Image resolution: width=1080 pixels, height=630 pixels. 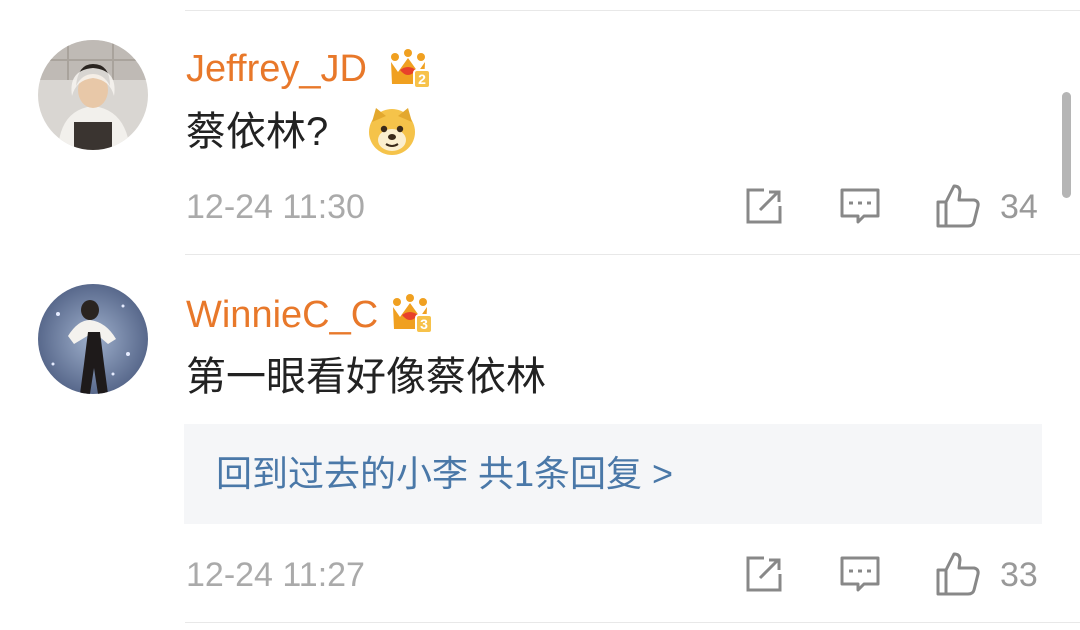 I want to click on like-count: 33, so click(x=1019, y=575).